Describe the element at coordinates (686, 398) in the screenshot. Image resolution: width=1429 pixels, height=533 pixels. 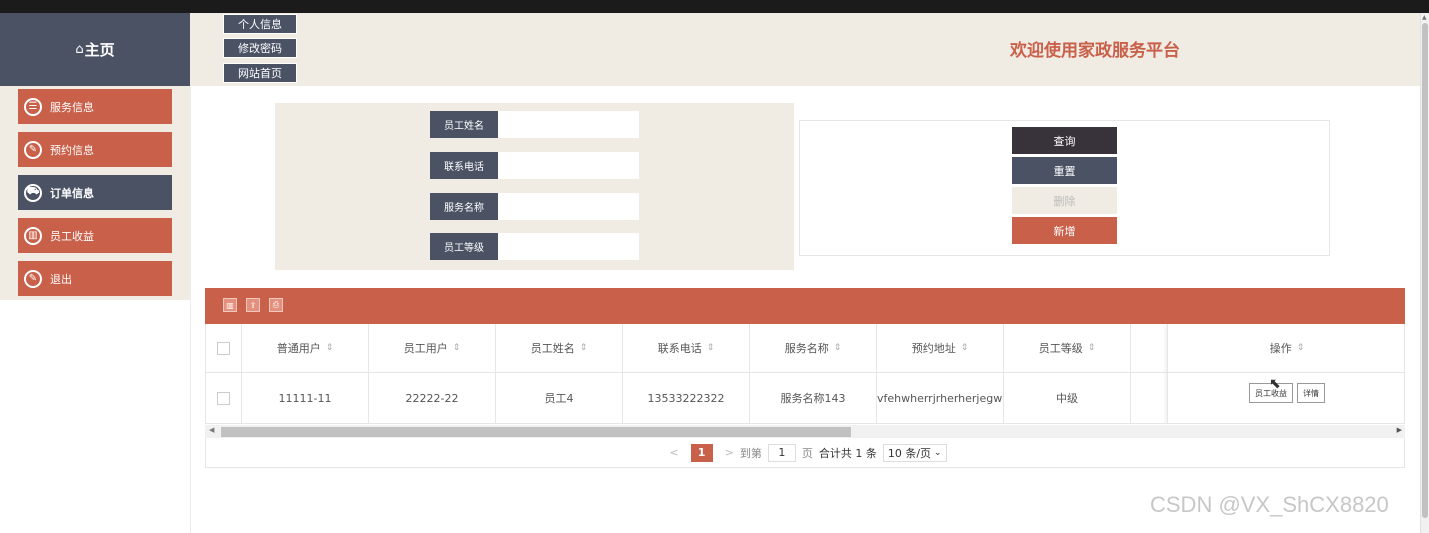
I see `table-cell: 13533222322` at that location.